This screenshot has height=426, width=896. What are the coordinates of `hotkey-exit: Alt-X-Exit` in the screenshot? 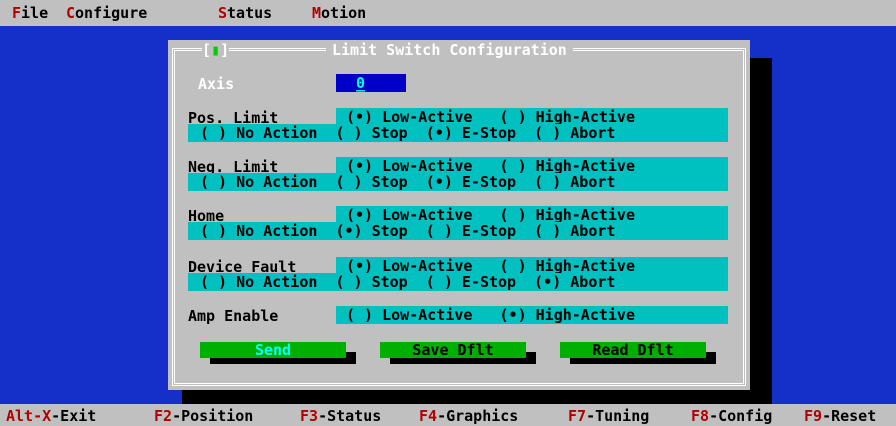 It's located at (51, 416).